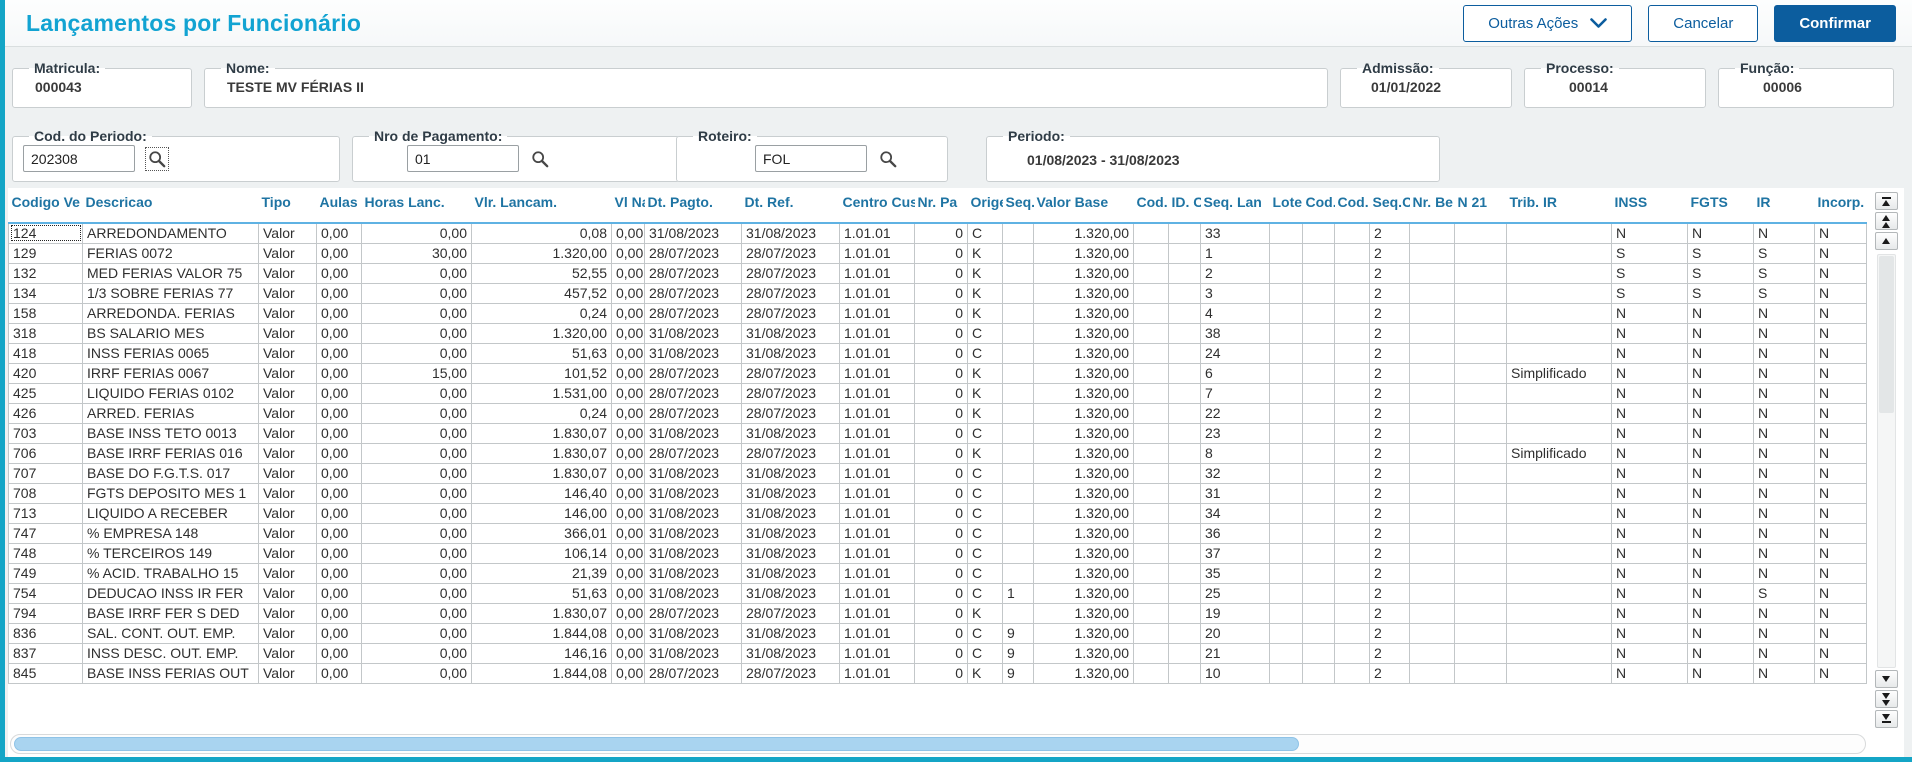 This screenshot has width=1912, height=762. I want to click on cell-valor_base: 1.320,00, so click(1083, 653).